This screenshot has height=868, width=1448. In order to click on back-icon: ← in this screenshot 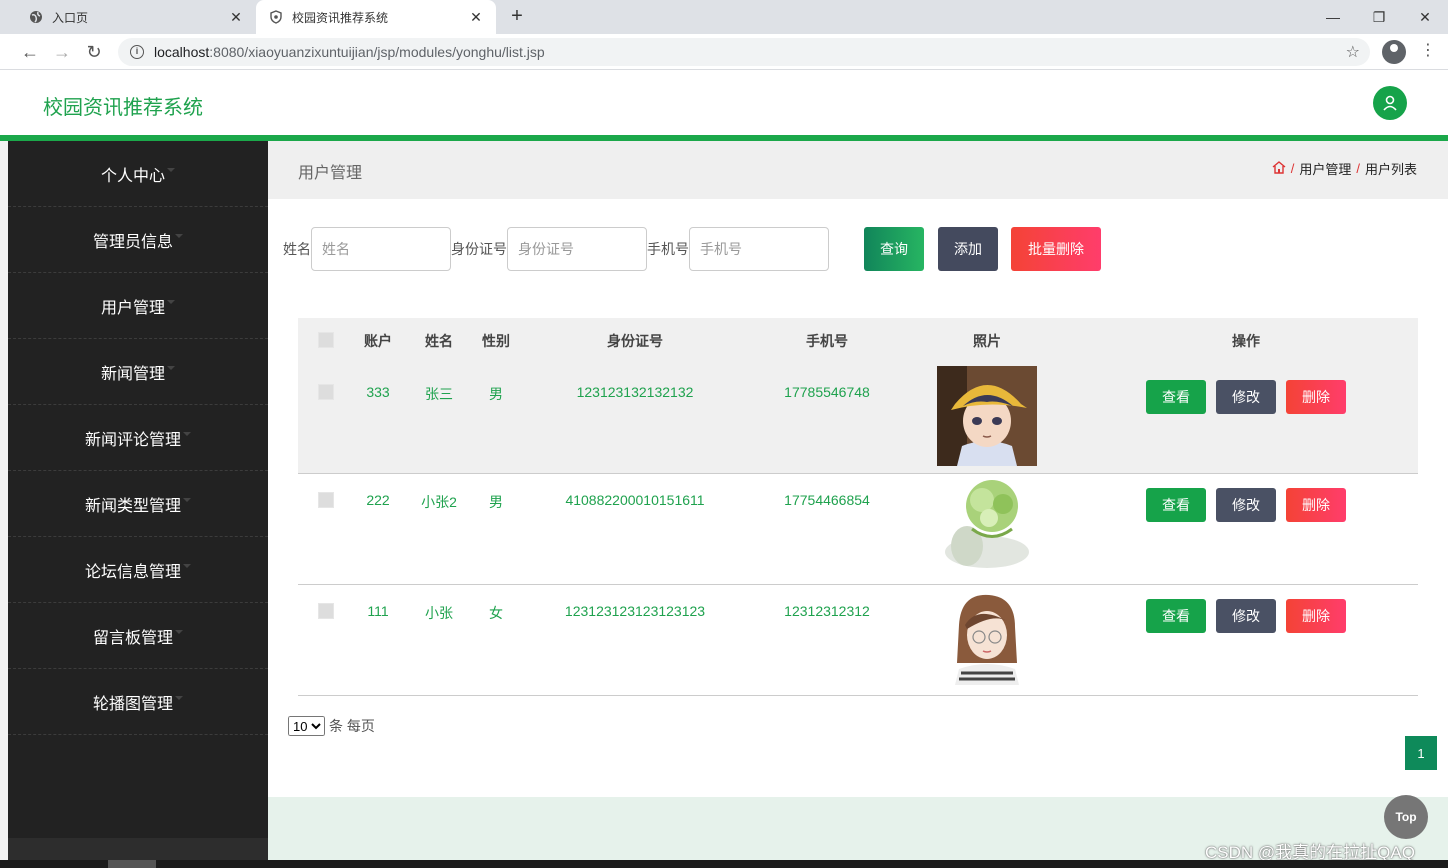, I will do `click(30, 52)`.